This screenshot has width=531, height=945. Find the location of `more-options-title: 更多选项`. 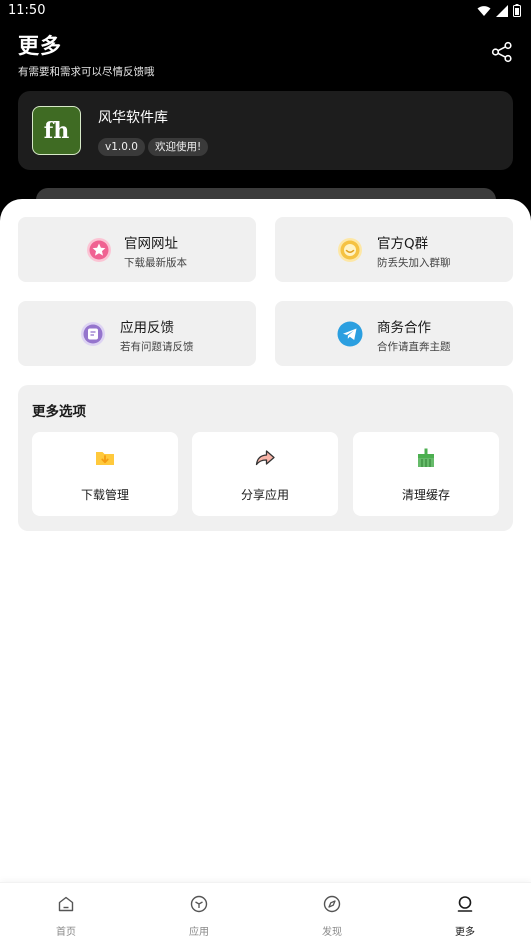

more-options-title: 更多选项 is located at coordinates (59, 412).